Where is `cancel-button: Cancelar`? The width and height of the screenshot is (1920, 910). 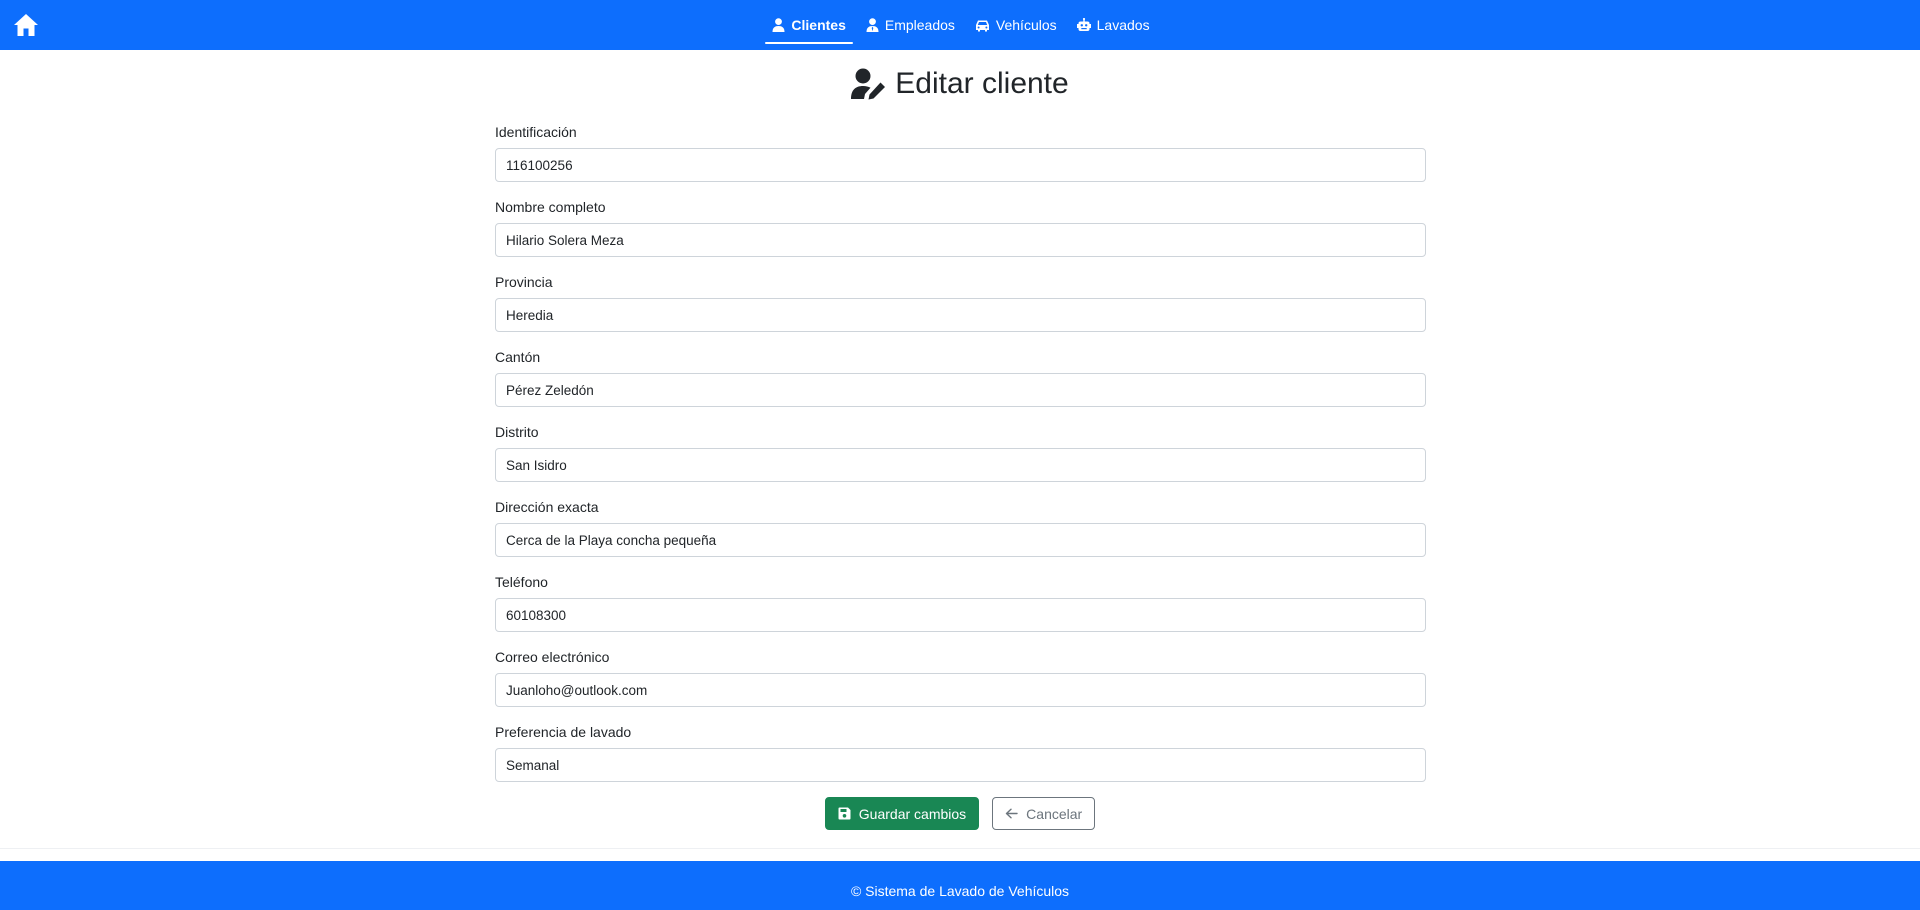
cancel-button: Cancelar is located at coordinates (1044, 813).